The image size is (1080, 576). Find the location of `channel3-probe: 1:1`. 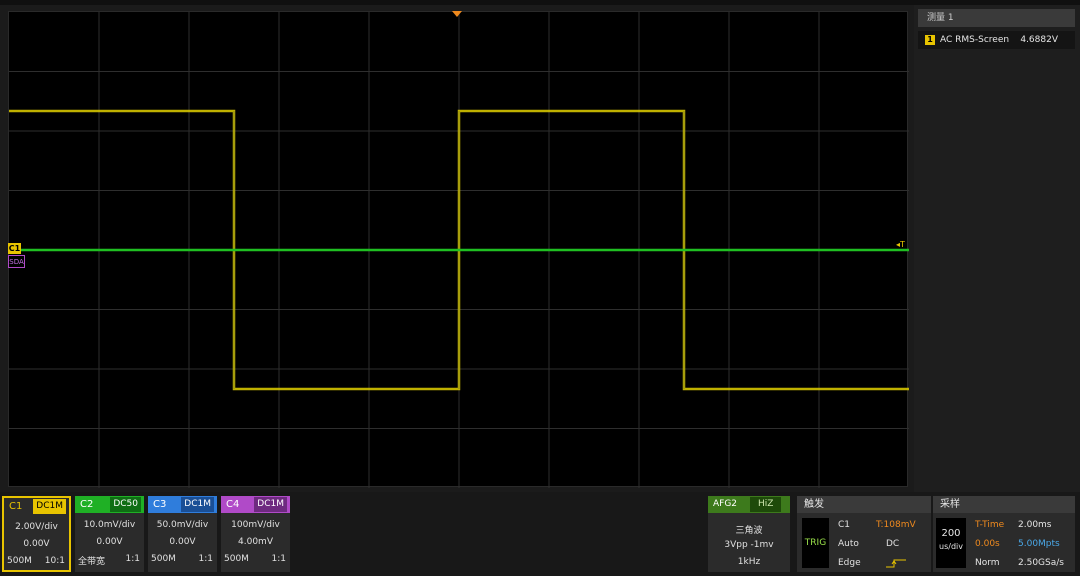

channel3-probe: 1:1 is located at coordinates (205, 559).